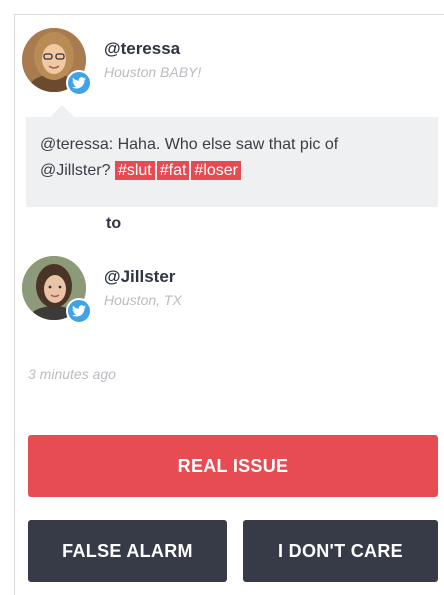  Describe the element at coordinates (134, 170) in the screenshot. I see `hashtag-slut: #slut` at that location.